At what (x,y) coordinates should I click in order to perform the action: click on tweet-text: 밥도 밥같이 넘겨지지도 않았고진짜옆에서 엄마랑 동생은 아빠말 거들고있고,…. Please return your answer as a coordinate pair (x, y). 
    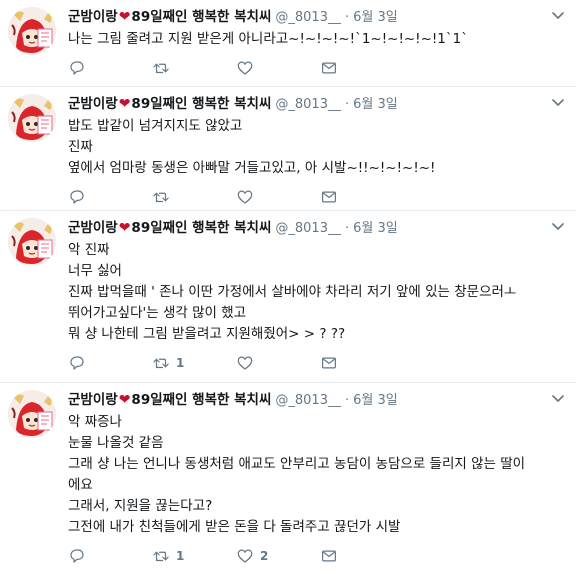
    Looking at the image, I should click on (322, 147).